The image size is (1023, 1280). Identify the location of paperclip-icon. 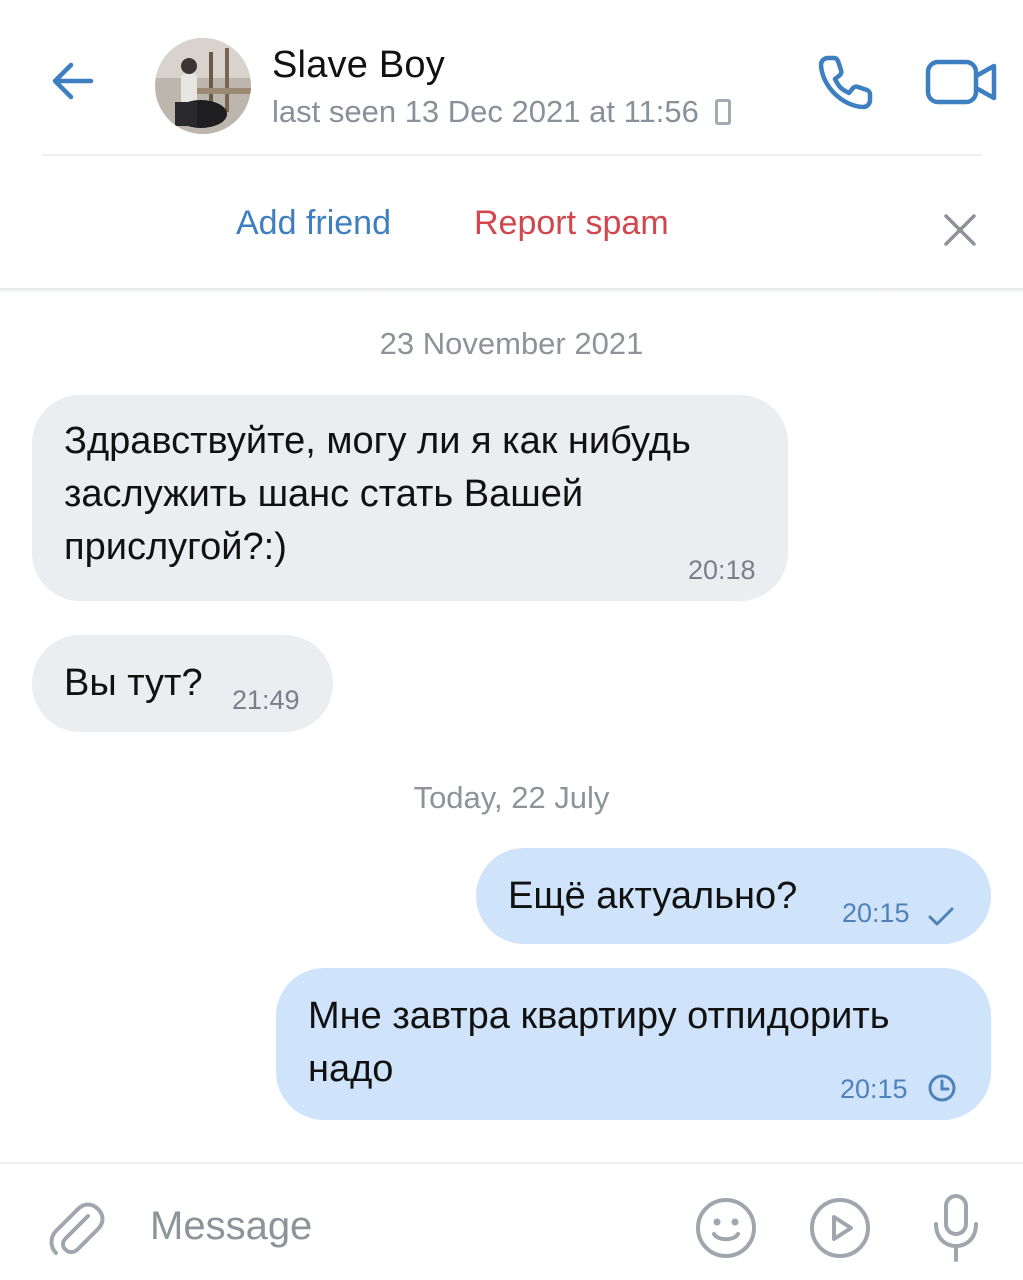
(77, 1228).